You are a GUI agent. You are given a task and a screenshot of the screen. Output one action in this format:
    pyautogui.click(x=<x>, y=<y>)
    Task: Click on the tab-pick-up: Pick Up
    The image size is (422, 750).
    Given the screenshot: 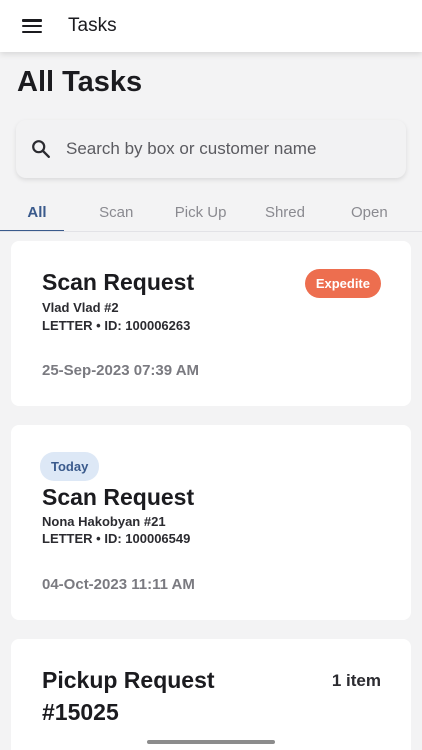 What is the action you would take?
    pyautogui.click(x=200, y=212)
    